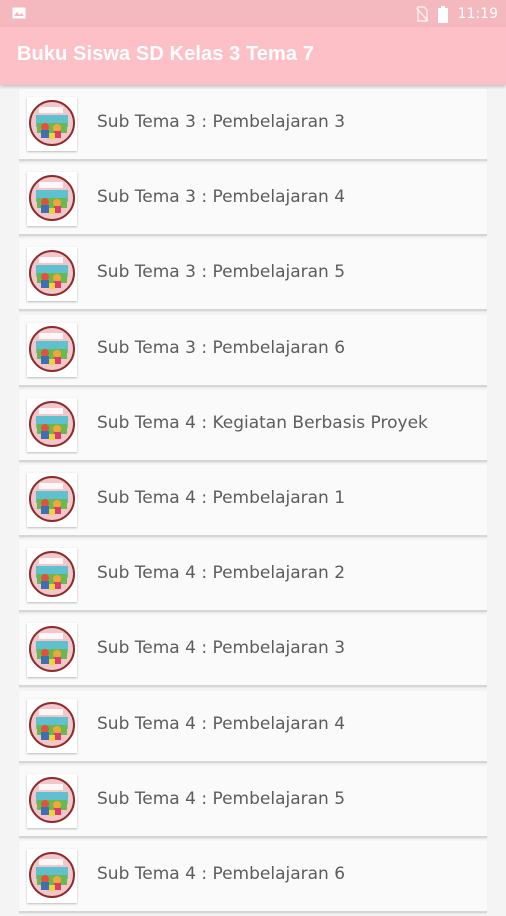 The width and height of the screenshot is (506, 916). I want to click on list-item: Sub Tema 4 : Pembelajaran 4, so click(253, 726).